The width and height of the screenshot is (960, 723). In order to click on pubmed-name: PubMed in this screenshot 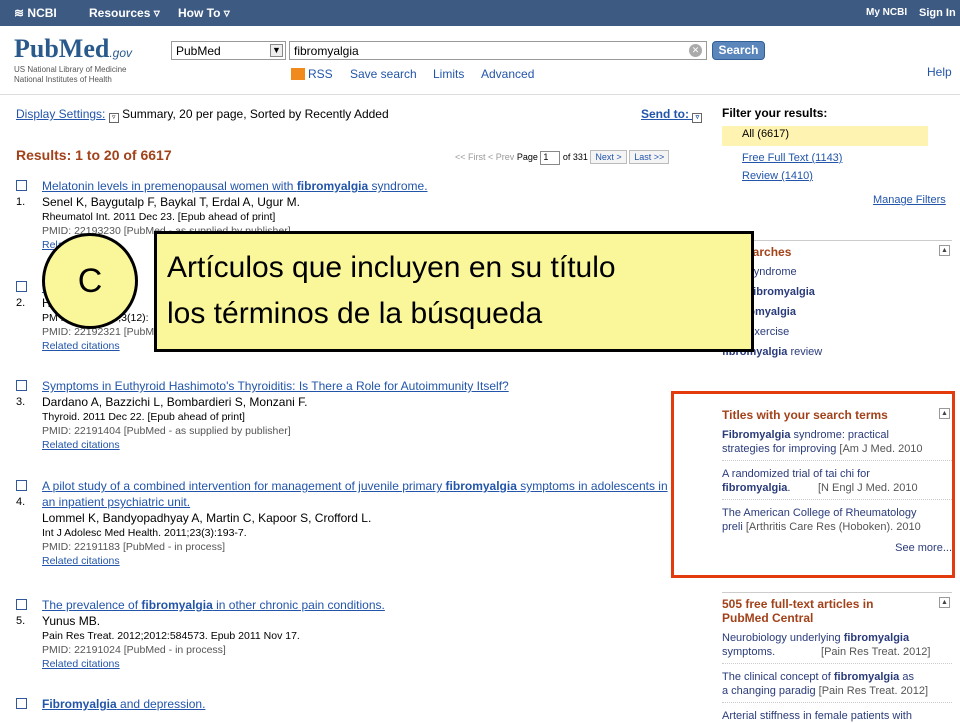, I will do `click(62, 48)`.